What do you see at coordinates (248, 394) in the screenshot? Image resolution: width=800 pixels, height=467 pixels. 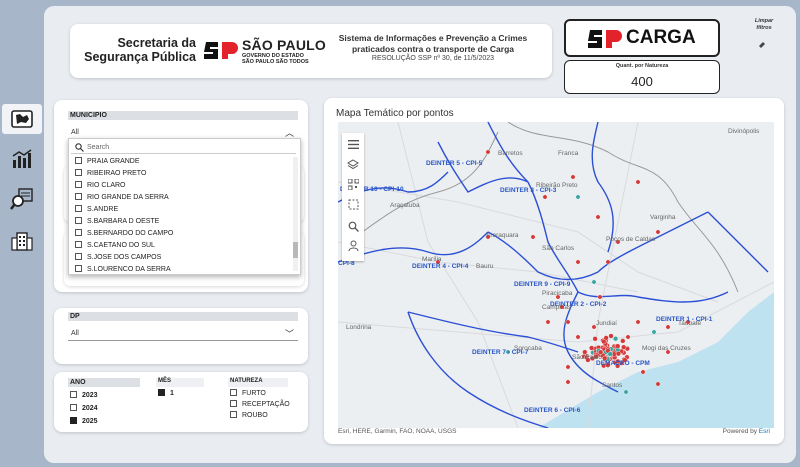 I see `natureza-option-furto: FURTO` at bounding box center [248, 394].